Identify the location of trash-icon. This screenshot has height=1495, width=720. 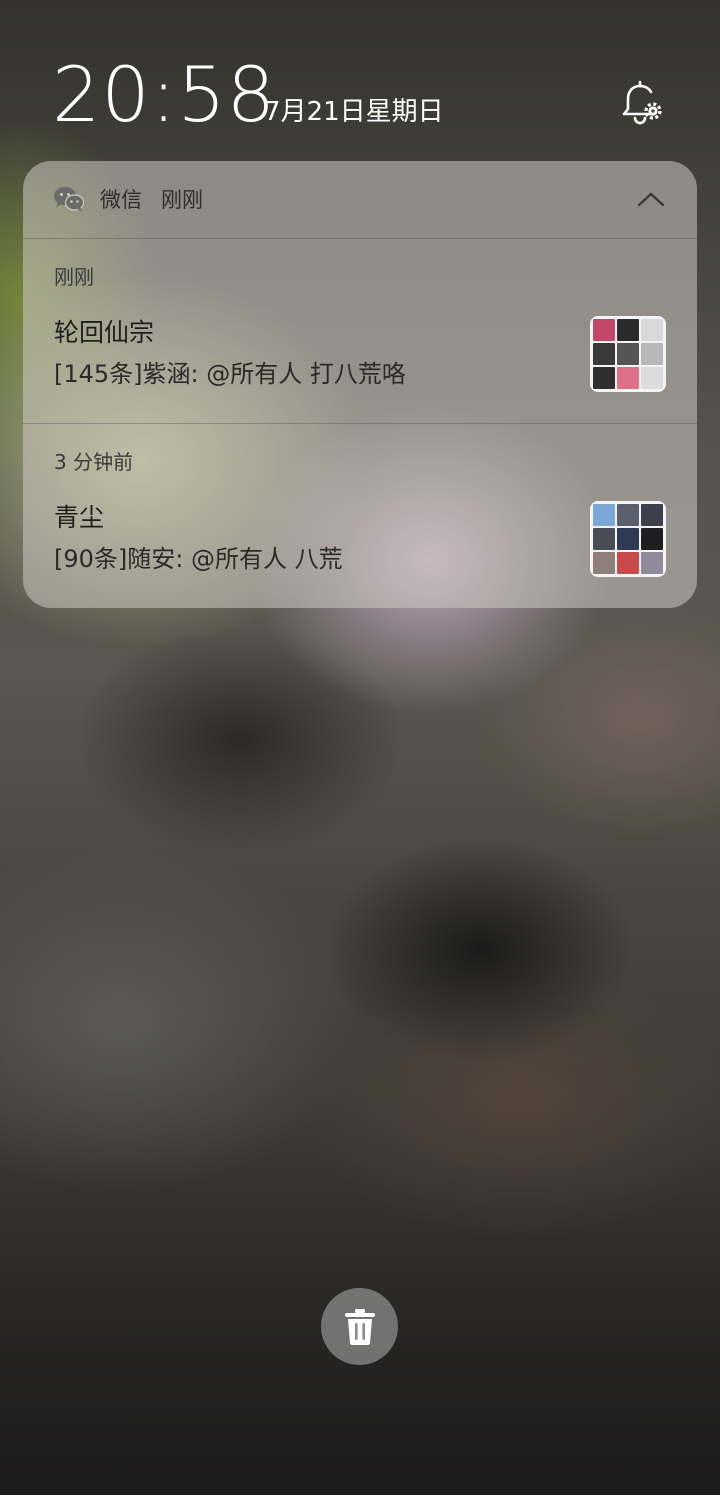
(360, 1327).